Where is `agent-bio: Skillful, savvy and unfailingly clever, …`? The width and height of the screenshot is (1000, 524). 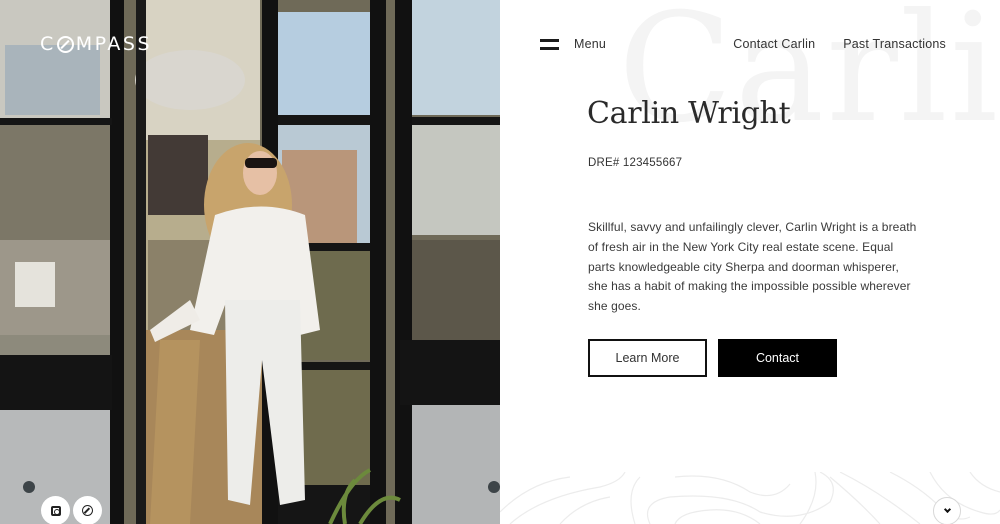 agent-bio: Skillful, savvy and unfailingly clever, … is located at coordinates (752, 267).